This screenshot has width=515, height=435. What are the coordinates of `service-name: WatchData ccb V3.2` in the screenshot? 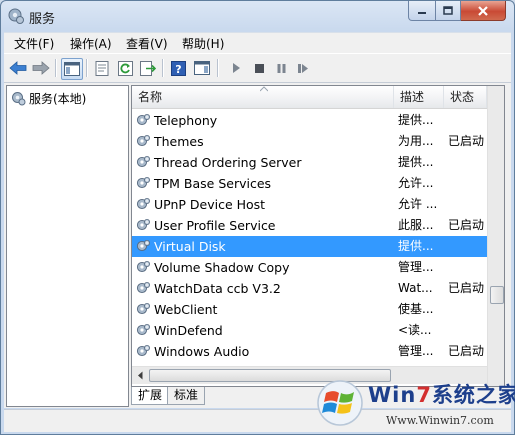 It's located at (217, 288).